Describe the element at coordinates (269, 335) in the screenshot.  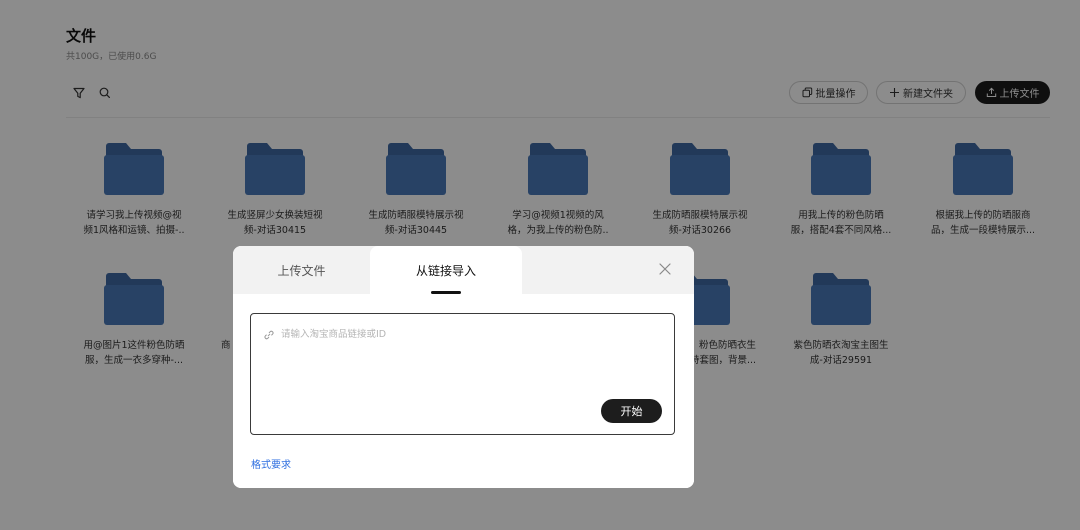
I see `link-icon` at that location.